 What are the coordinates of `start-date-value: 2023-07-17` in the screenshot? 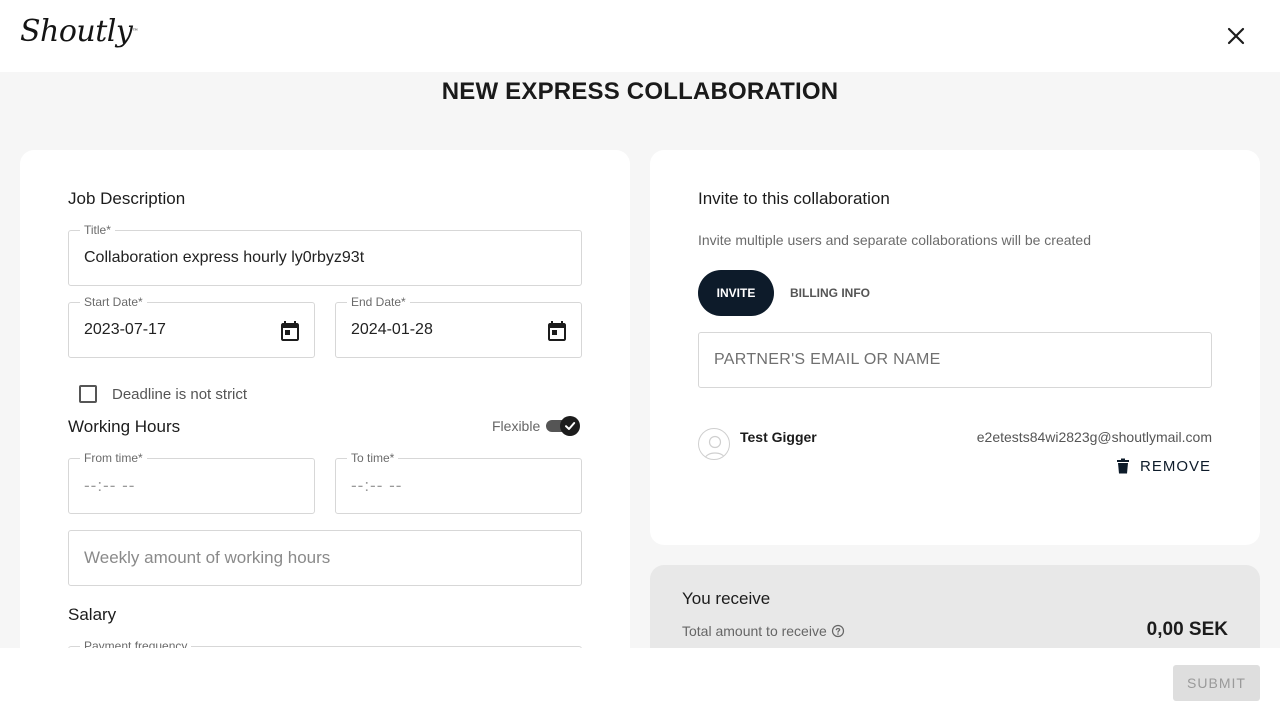 It's located at (125, 329).